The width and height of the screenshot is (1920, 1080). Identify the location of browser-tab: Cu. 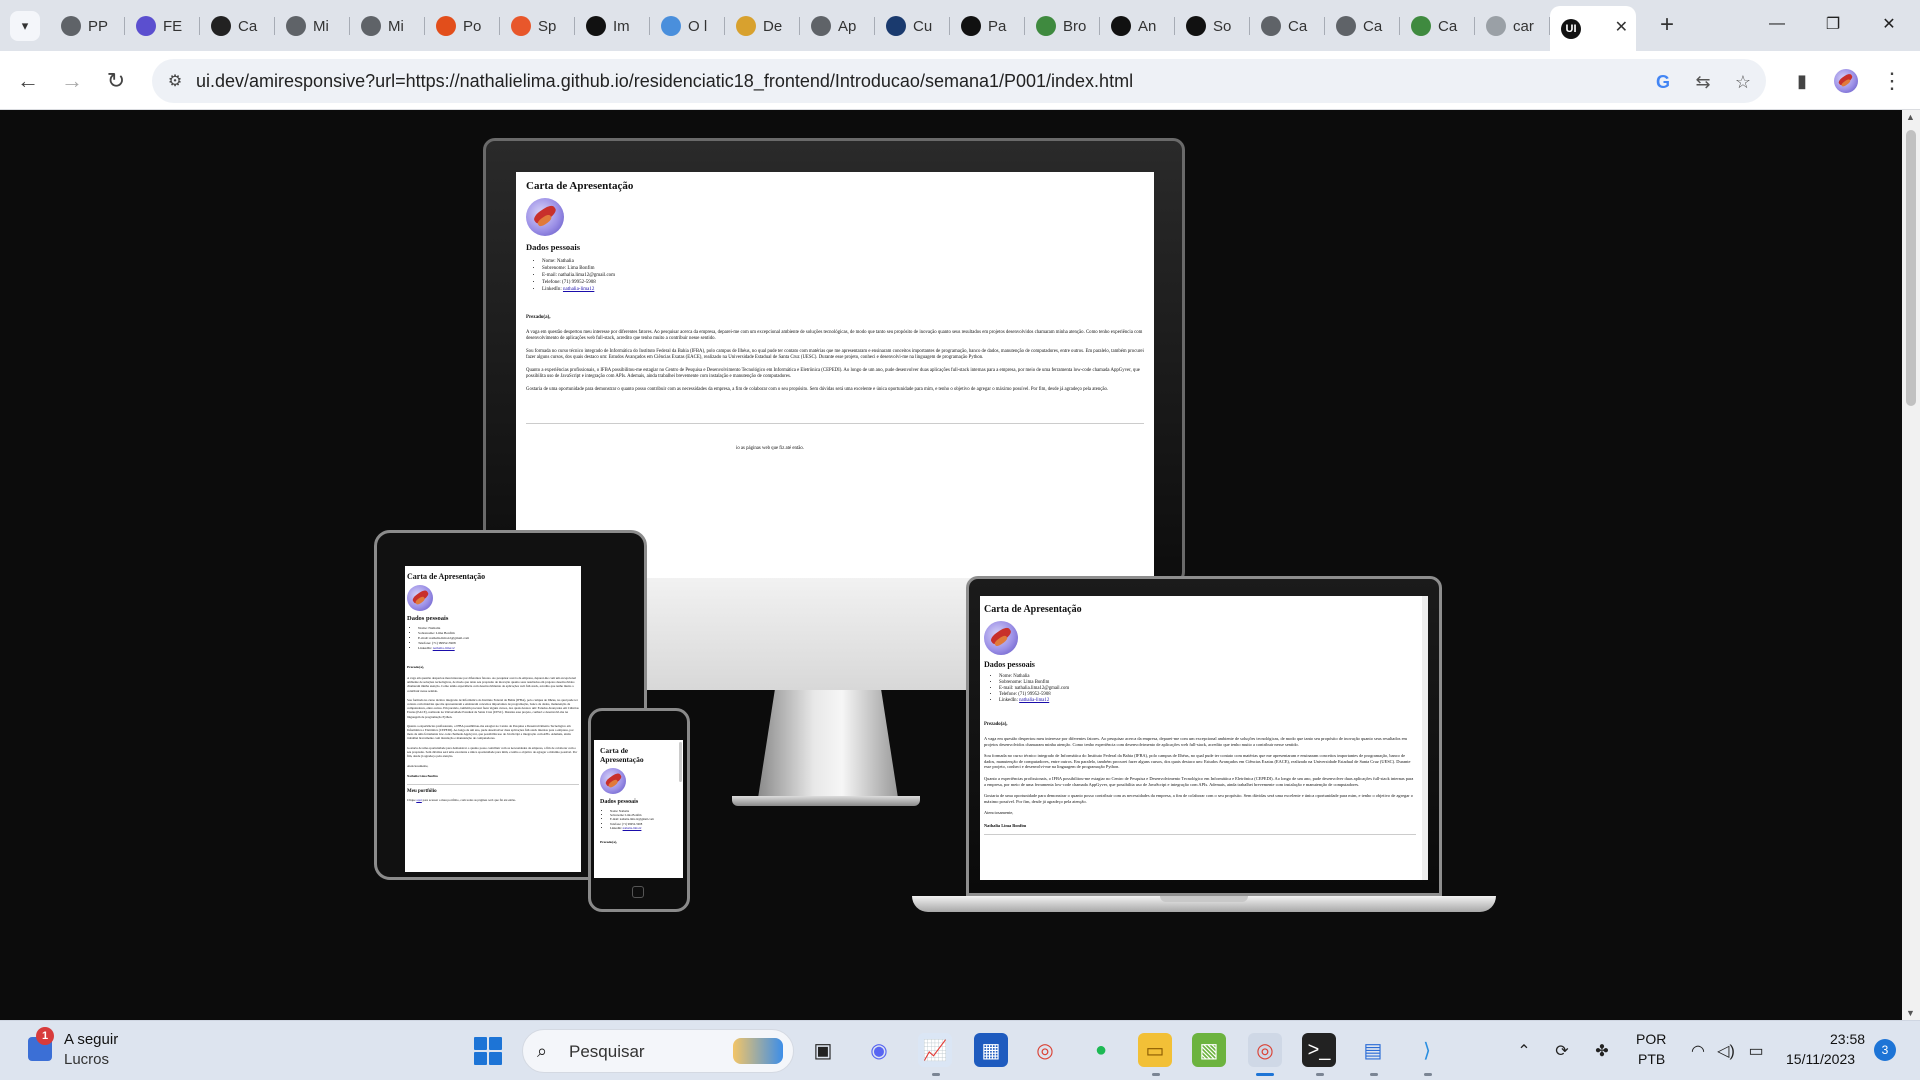
(912, 26).